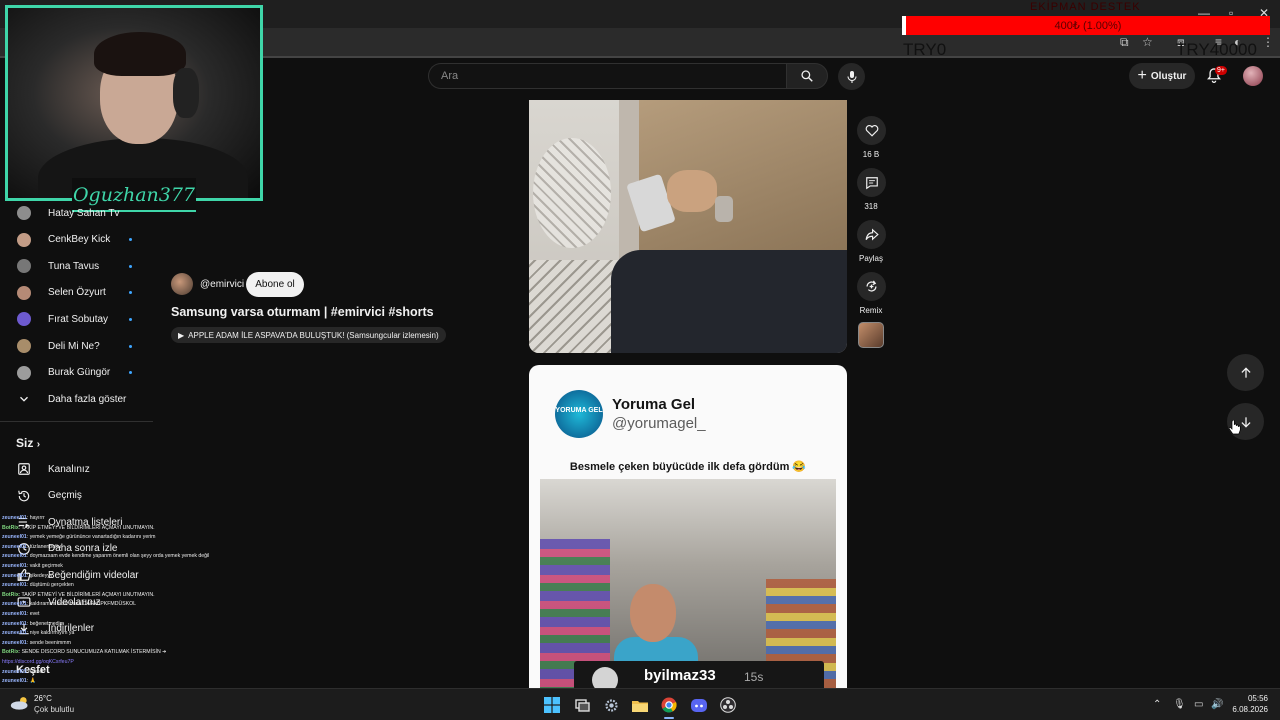 This screenshot has height=720, width=1280. What do you see at coordinates (572, 193) in the screenshot?
I see `video-scene-plate` at bounding box center [572, 193].